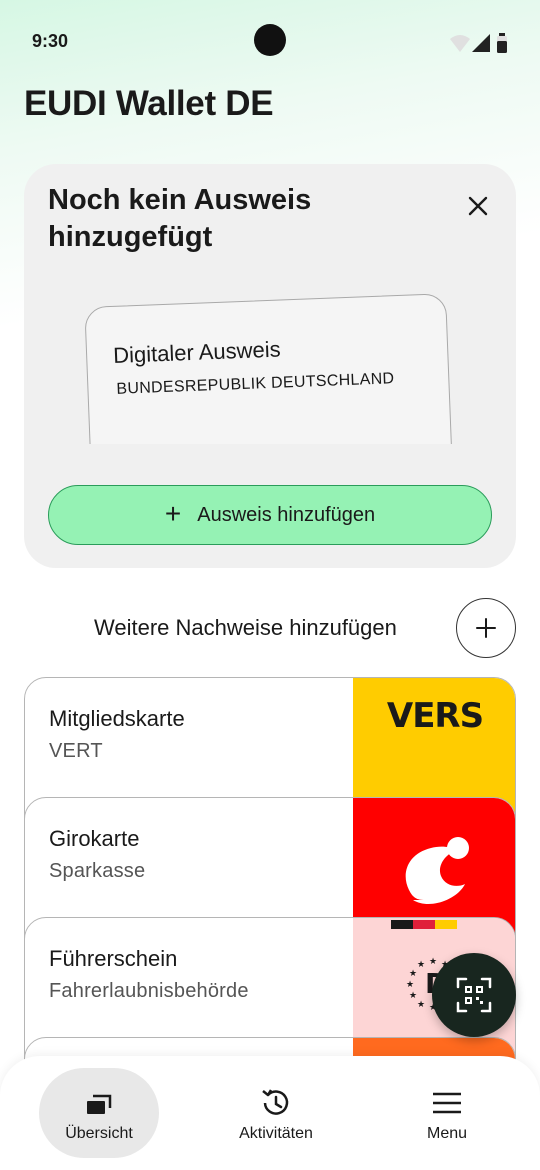  I want to click on mock-card-title: Digitaler Ausweis, so click(197, 352).